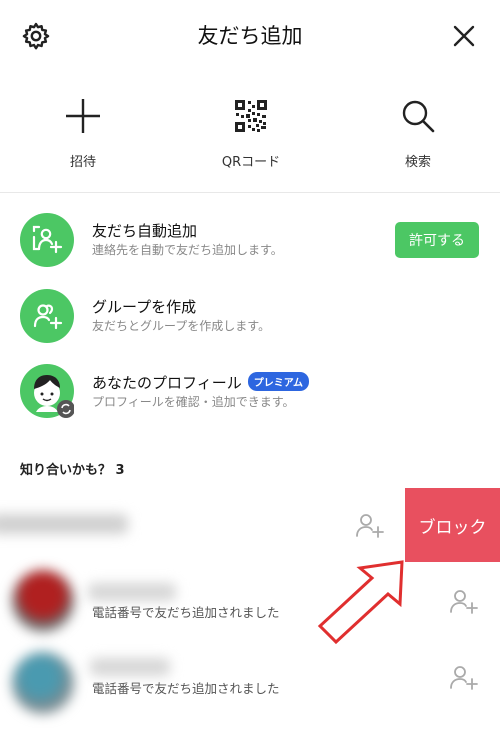  Describe the element at coordinates (251, 162) in the screenshot. I see `qr-code-label: QRコード` at that location.